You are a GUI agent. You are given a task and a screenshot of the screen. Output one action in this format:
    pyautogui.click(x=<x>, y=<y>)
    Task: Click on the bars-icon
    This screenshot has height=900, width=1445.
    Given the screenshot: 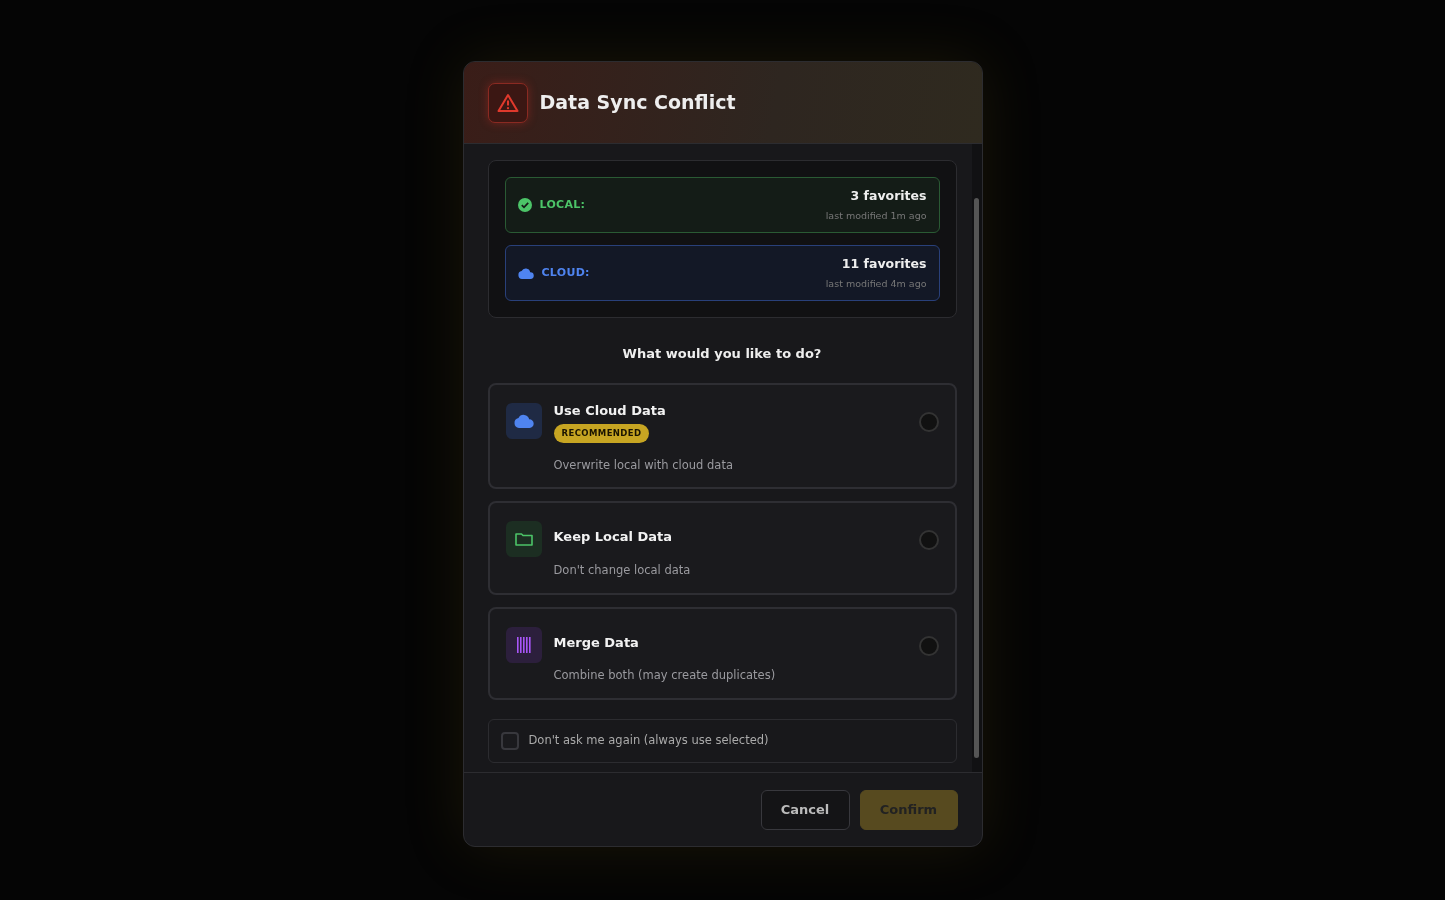 What is the action you would take?
    pyautogui.click(x=523, y=644)
    